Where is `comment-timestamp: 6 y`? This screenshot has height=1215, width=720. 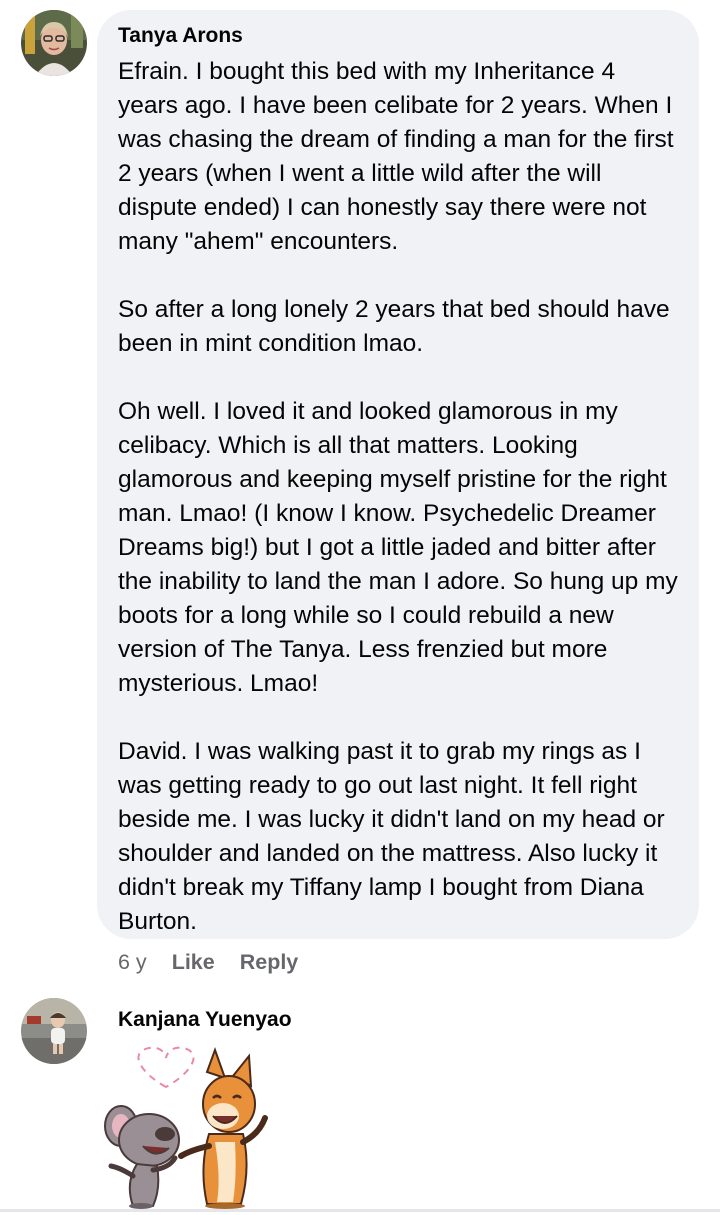 comment-timestamp: 6 y is located at coordinates (132, 962).